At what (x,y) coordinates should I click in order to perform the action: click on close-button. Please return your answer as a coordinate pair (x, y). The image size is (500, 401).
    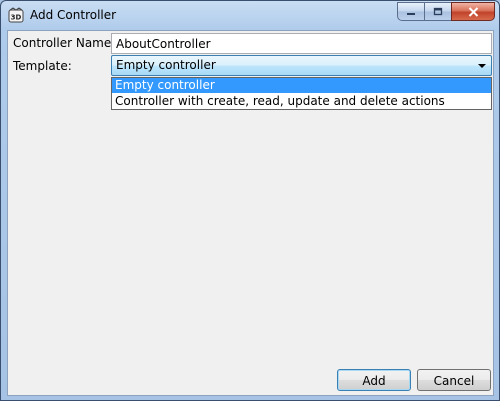
    Looking at the image, I should click on (473, 11).